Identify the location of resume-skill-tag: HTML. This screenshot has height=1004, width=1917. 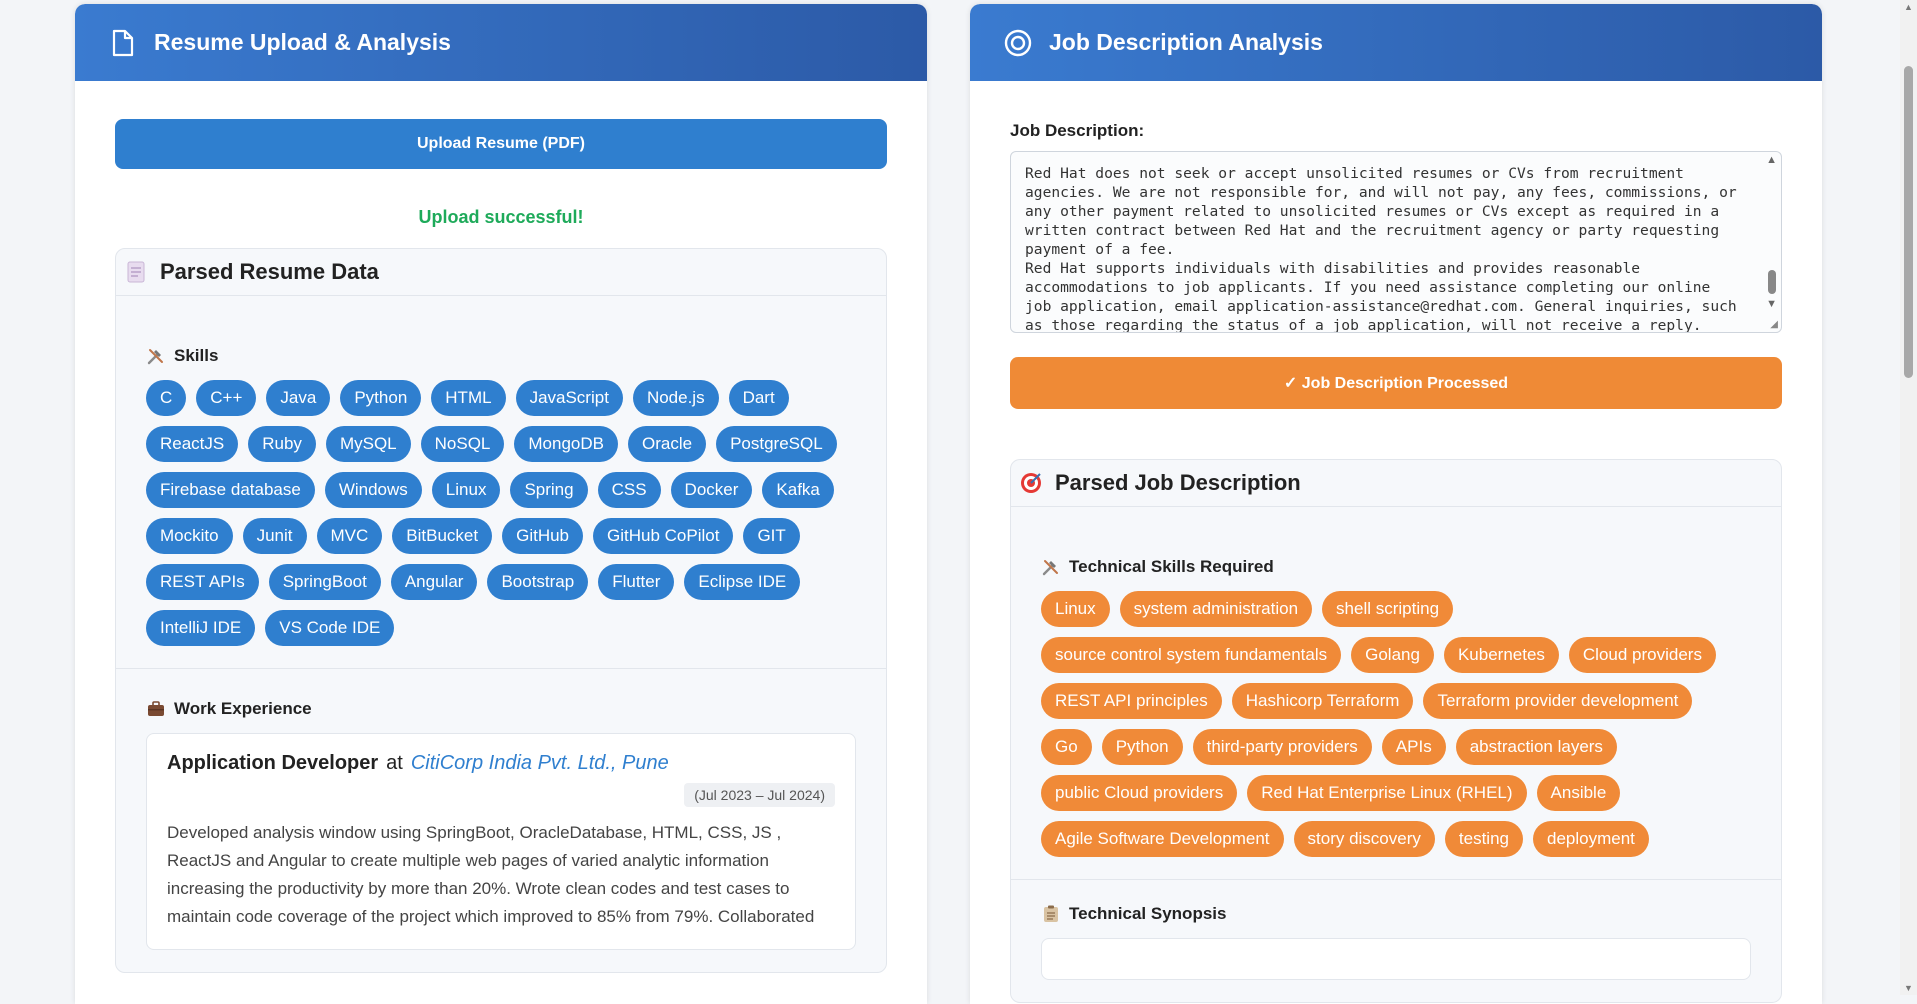
(468, 398).